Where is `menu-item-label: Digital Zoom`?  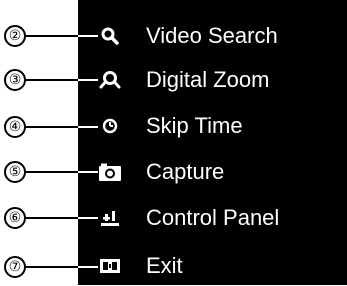
menu-item-label: Digital Zoom is located at coordinates (208, 79).